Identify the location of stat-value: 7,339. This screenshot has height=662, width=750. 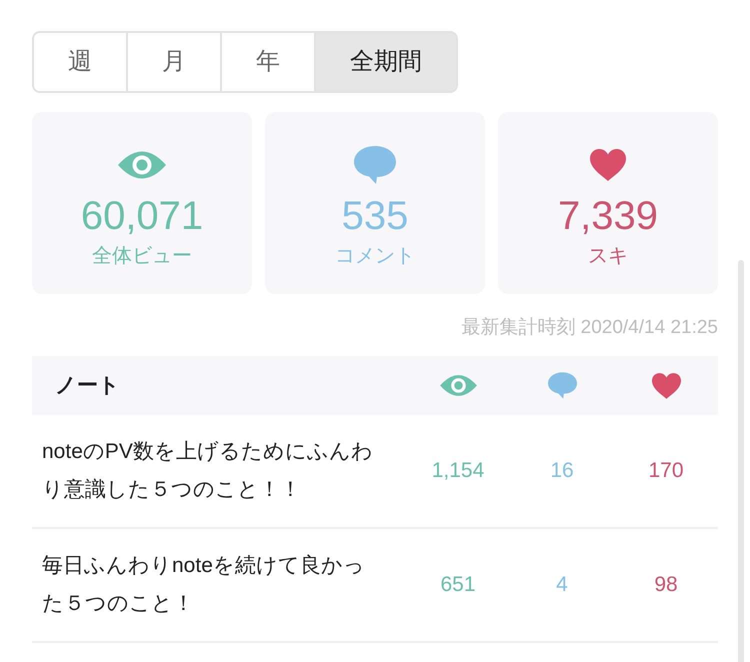
(608, 216).